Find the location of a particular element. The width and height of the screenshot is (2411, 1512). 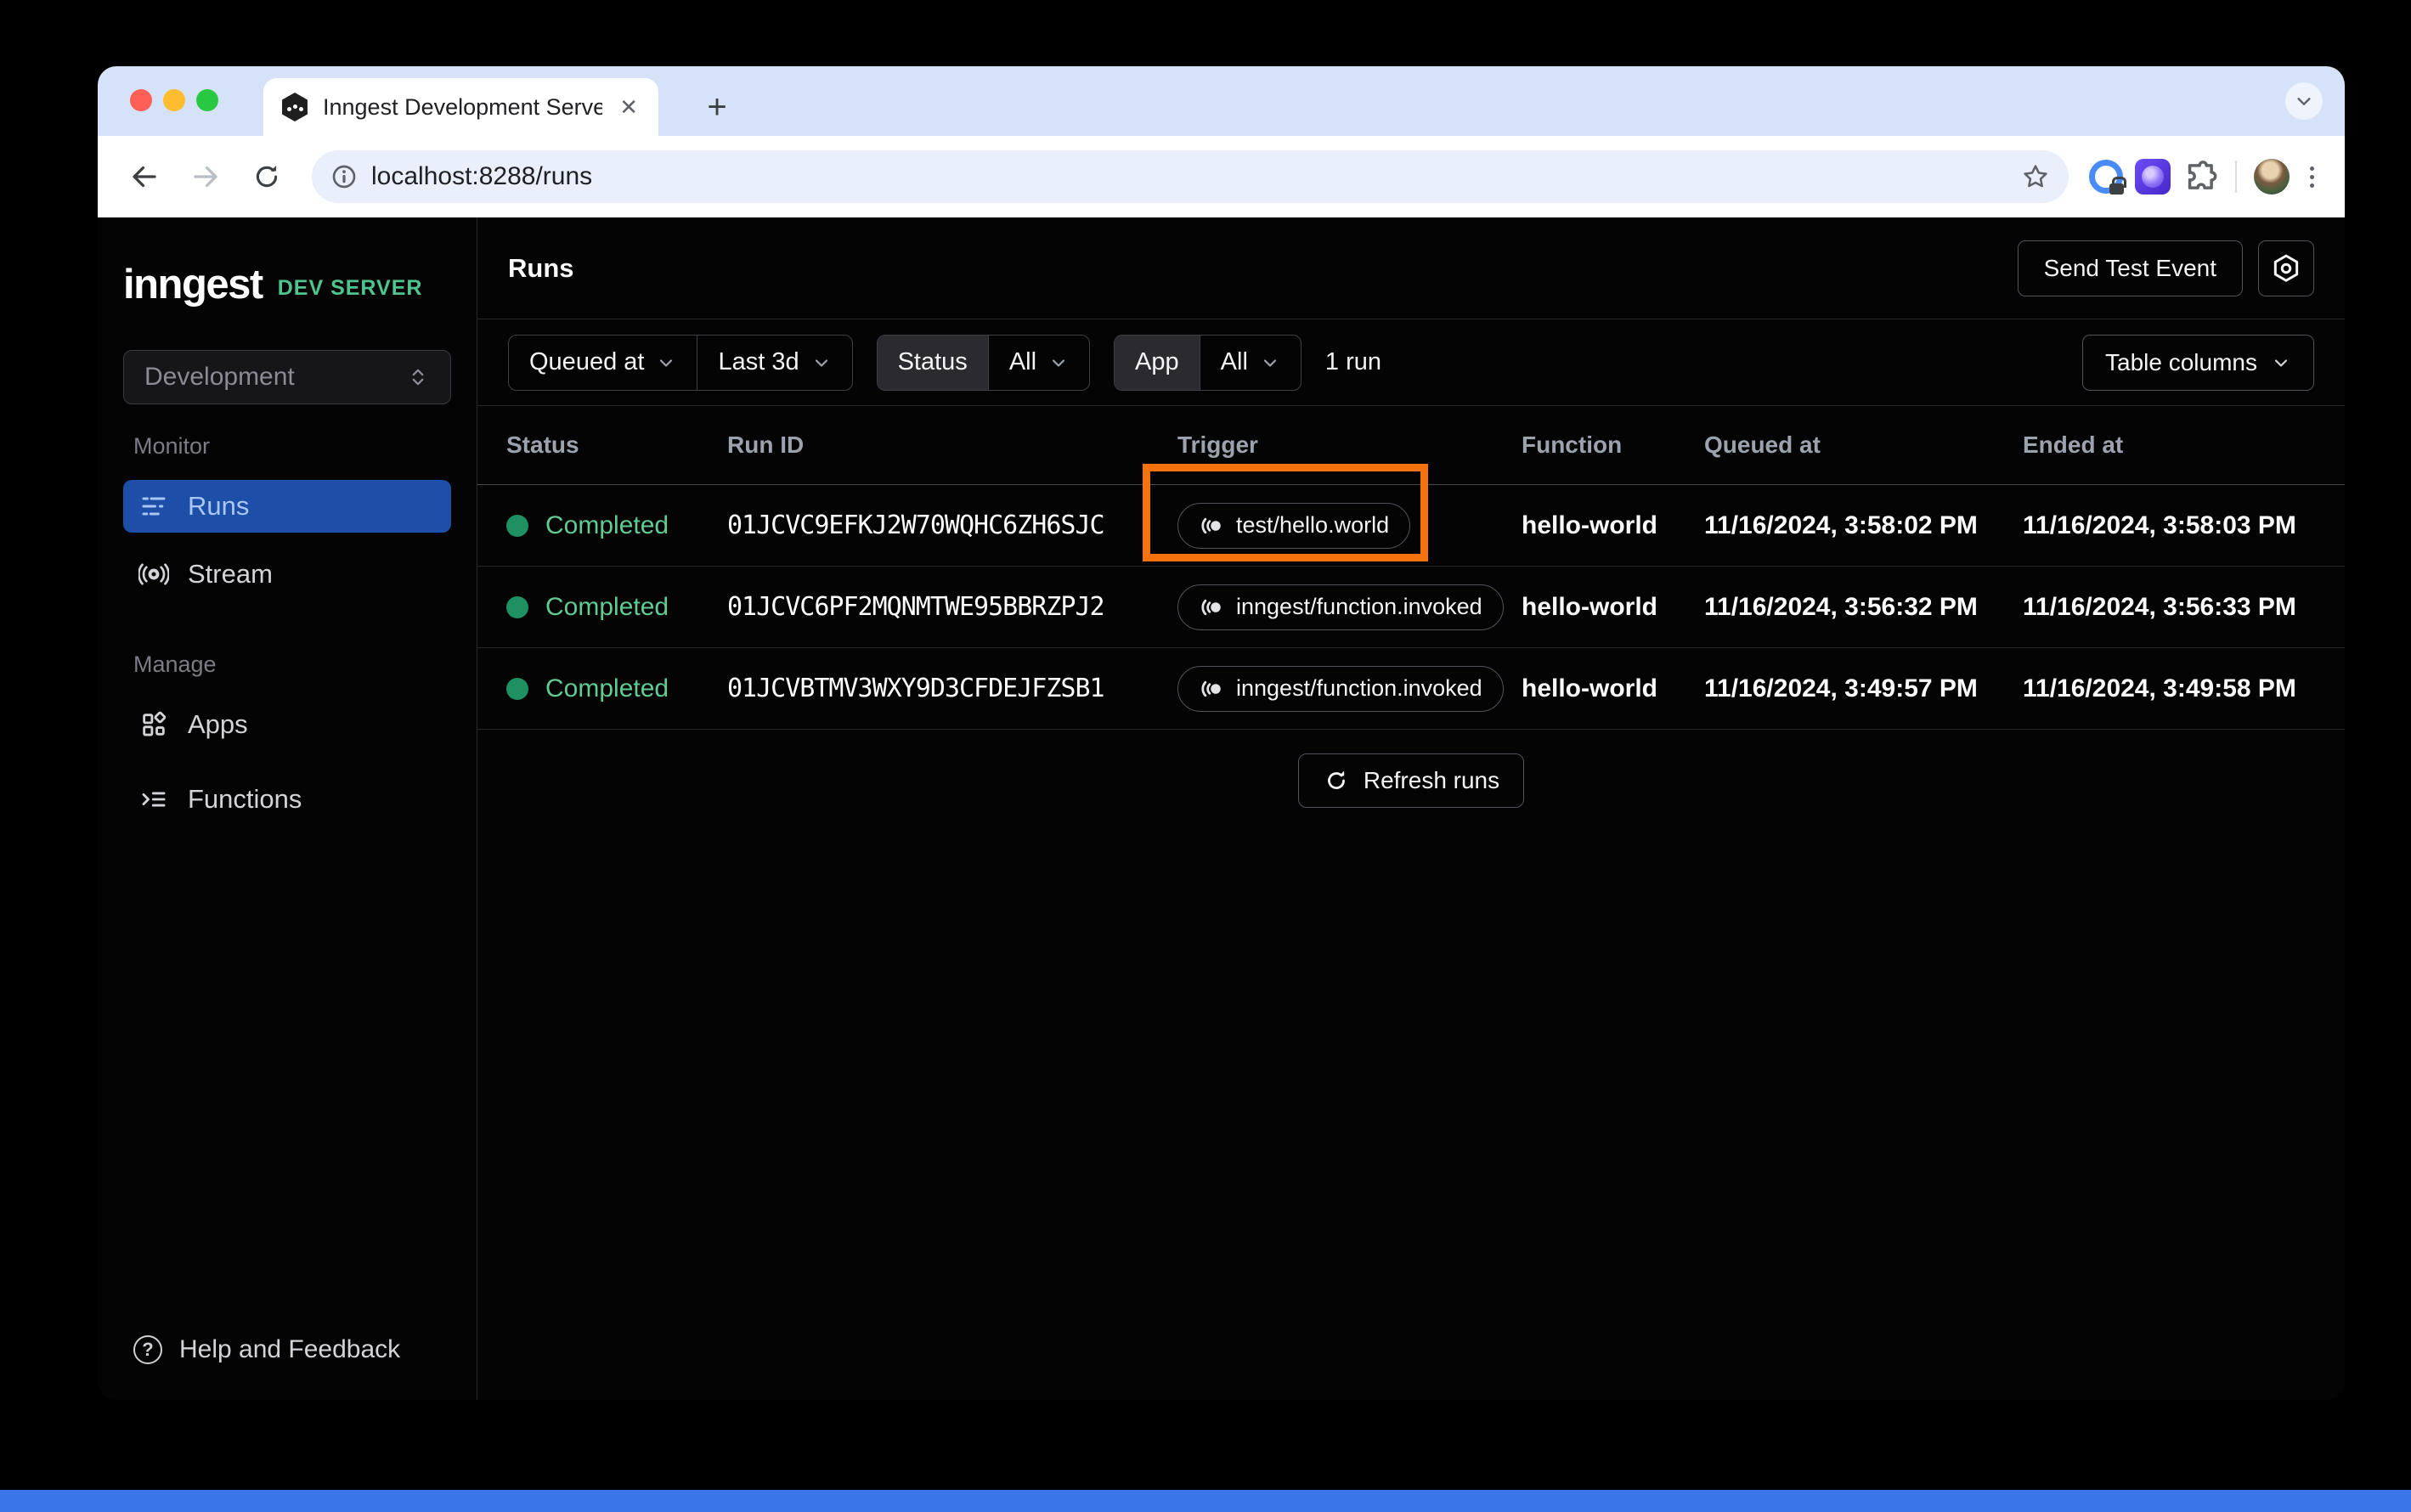

dev-server-badge: DEV SERVER is located at coordinates (350, 288).